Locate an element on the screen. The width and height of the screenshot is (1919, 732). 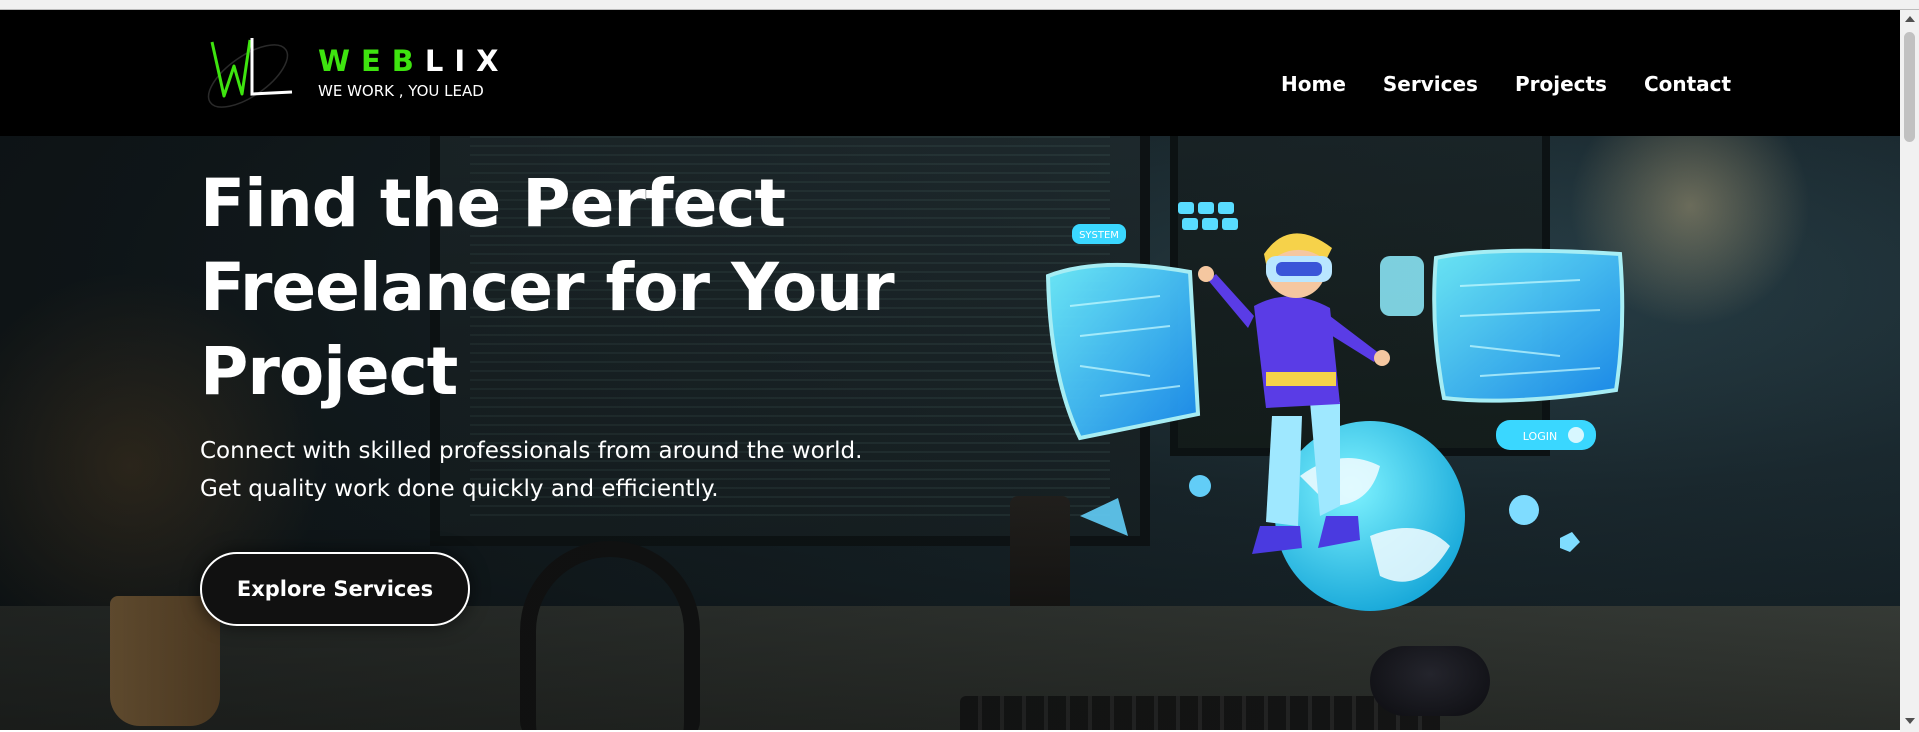
brand-name-green: WEB is located at coordinates (371, 61).